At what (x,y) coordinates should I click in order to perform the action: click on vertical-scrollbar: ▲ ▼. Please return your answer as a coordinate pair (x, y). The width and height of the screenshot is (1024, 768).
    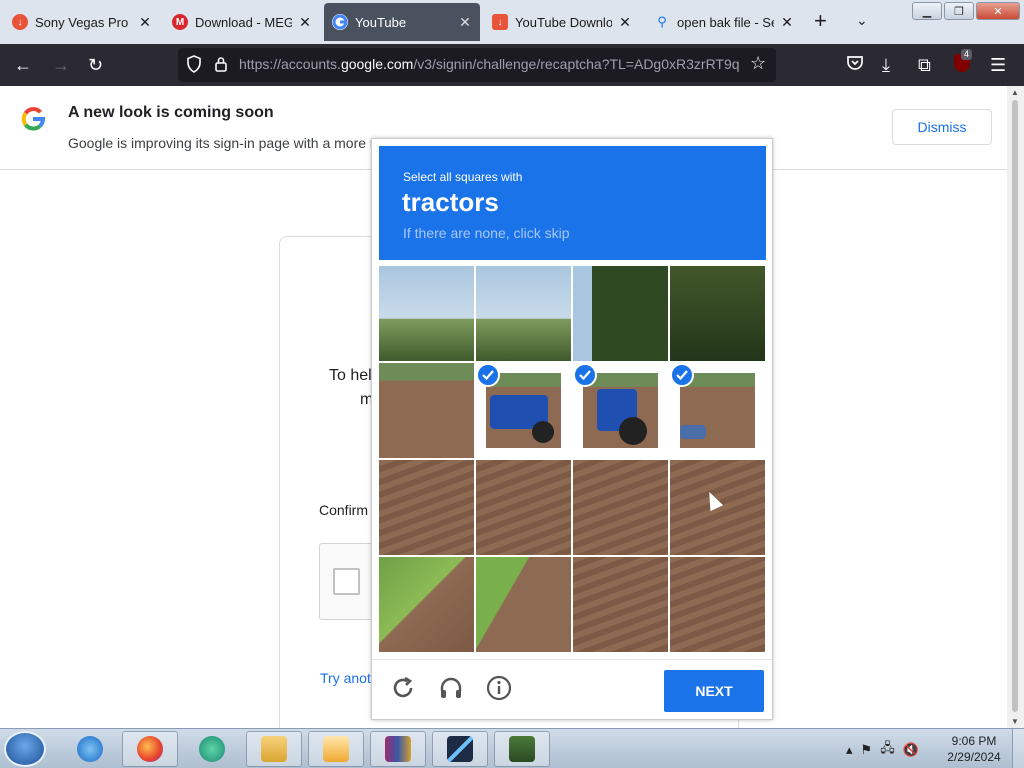
    Looking at the image, I should click on (1015, 407).